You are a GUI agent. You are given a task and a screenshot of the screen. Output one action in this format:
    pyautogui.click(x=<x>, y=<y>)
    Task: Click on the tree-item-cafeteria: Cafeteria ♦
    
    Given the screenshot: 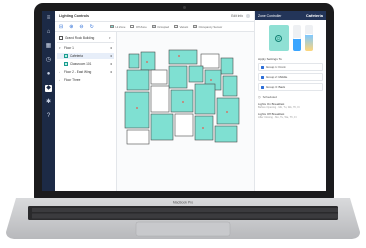 What is the action you would take?
    pyautogui.click(x=85, y=56)
    